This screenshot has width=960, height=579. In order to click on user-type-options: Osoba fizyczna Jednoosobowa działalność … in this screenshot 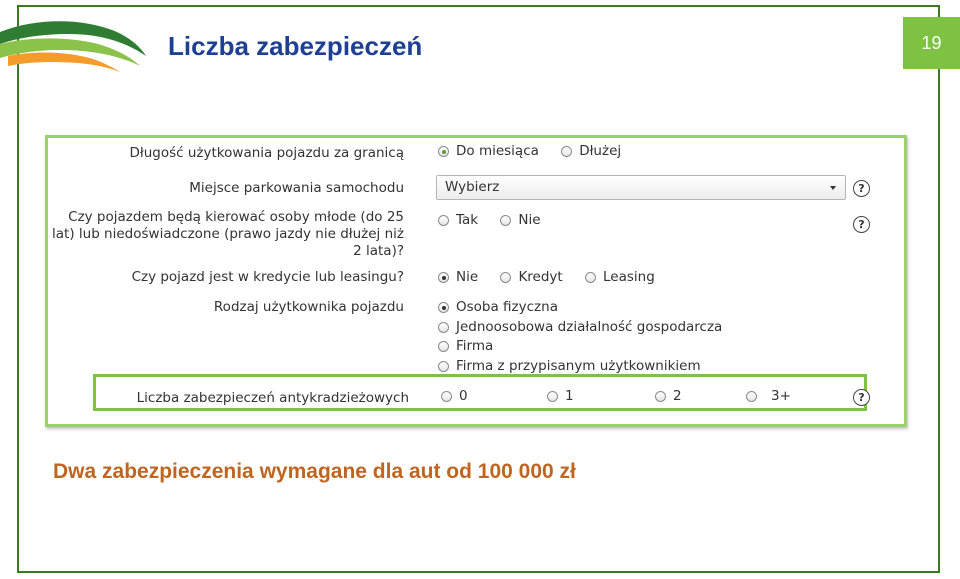, I will do `click(580, 337)`.